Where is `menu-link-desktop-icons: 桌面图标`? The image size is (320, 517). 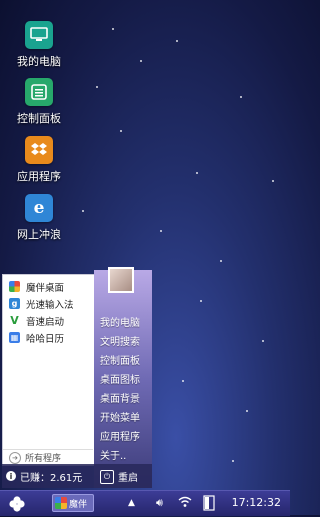
menu-link-desktop-icons: 桌面图标 is located at coordinates (120, 378).